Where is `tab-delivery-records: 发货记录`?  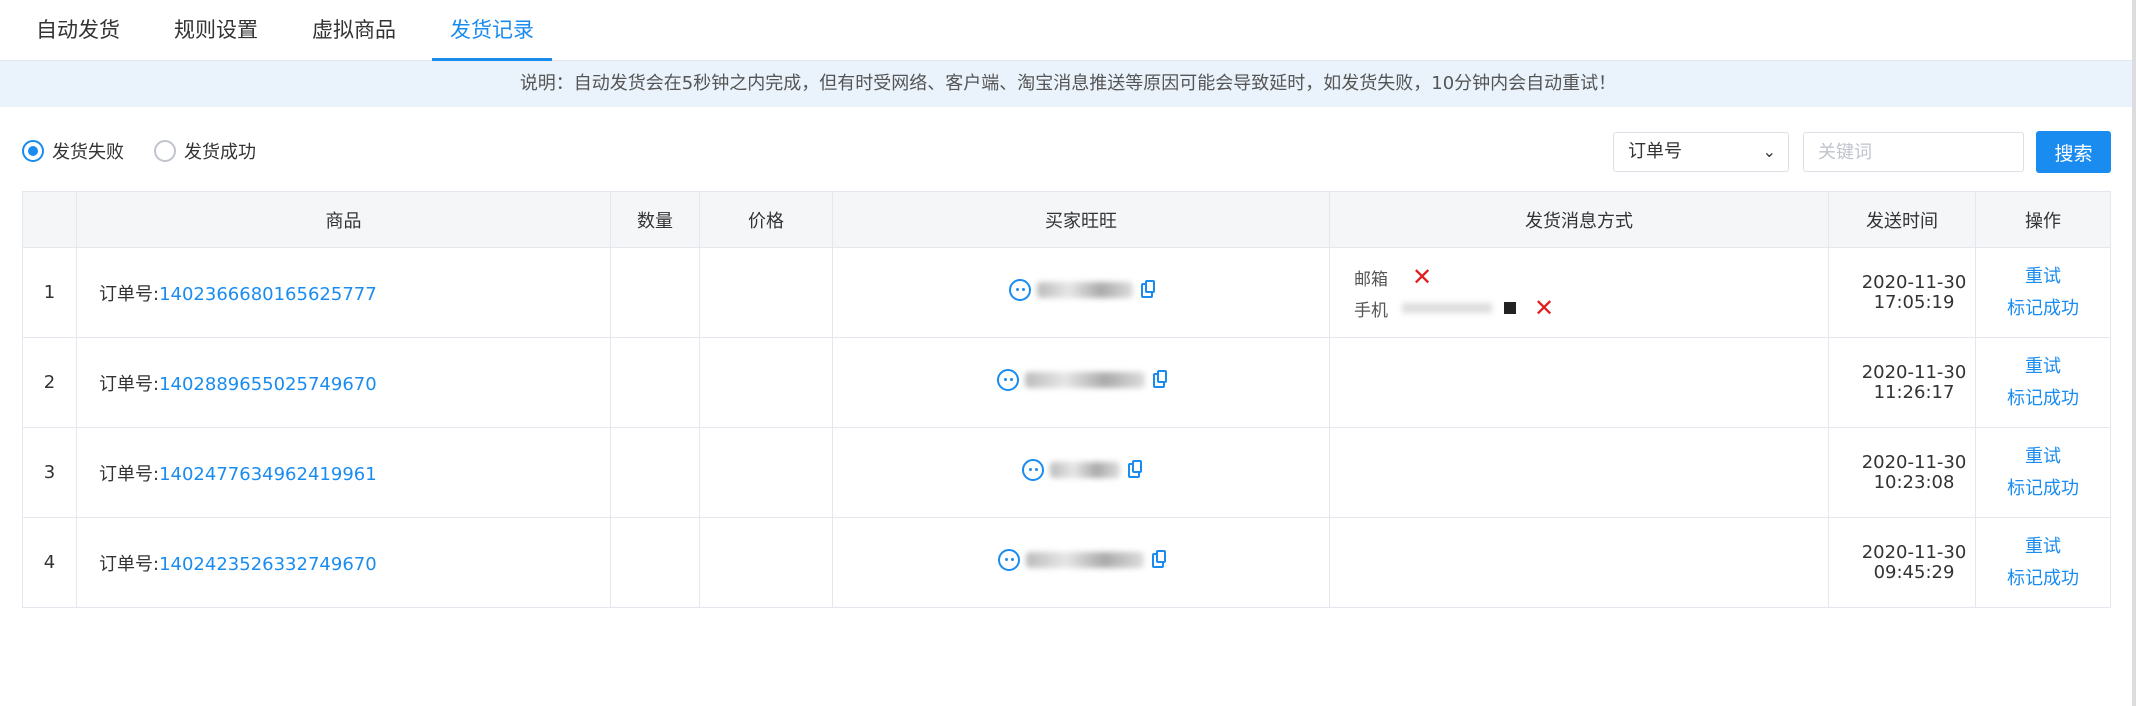 tab-delivery-records: 发货记录 is located at coordinates (492, 30).